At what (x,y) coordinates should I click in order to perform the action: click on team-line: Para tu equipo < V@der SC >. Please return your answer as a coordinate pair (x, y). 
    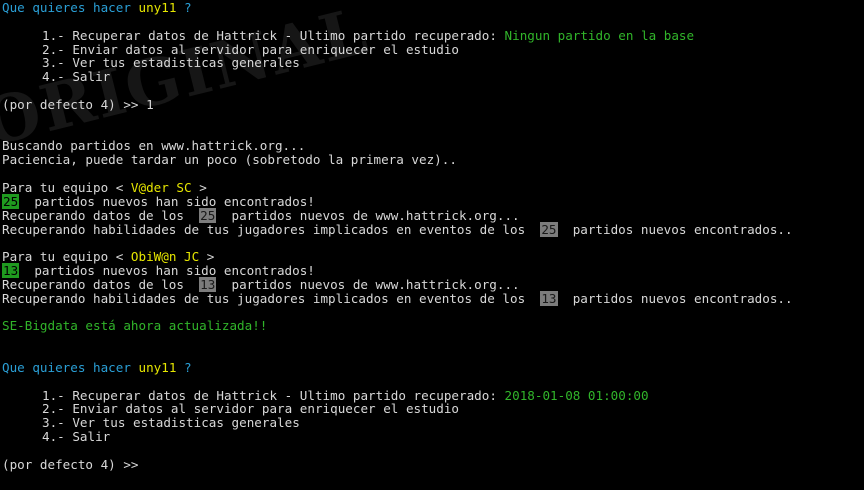
    Looking at the image, I should click on (104, 187).